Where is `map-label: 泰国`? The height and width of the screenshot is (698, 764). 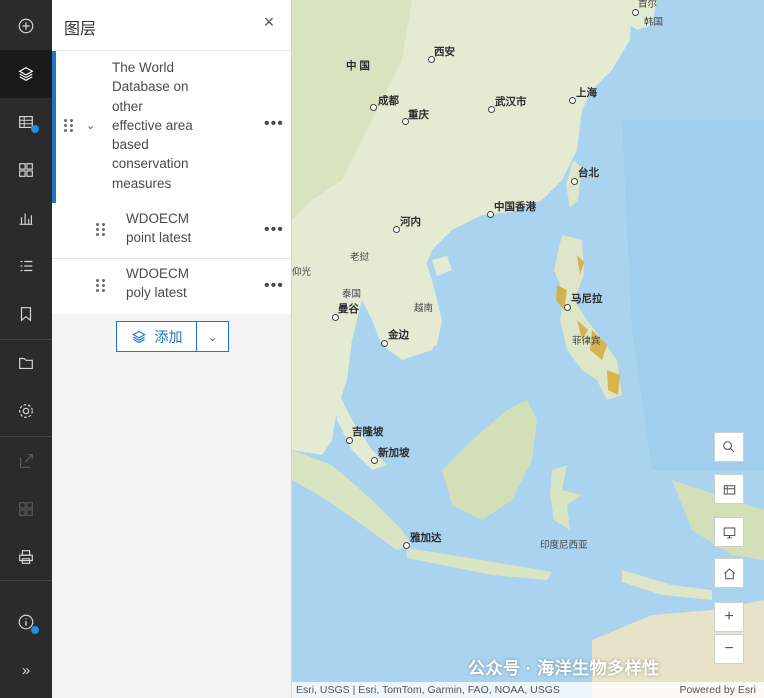 map-label: 泰国 is located at coordinates (352, 294).